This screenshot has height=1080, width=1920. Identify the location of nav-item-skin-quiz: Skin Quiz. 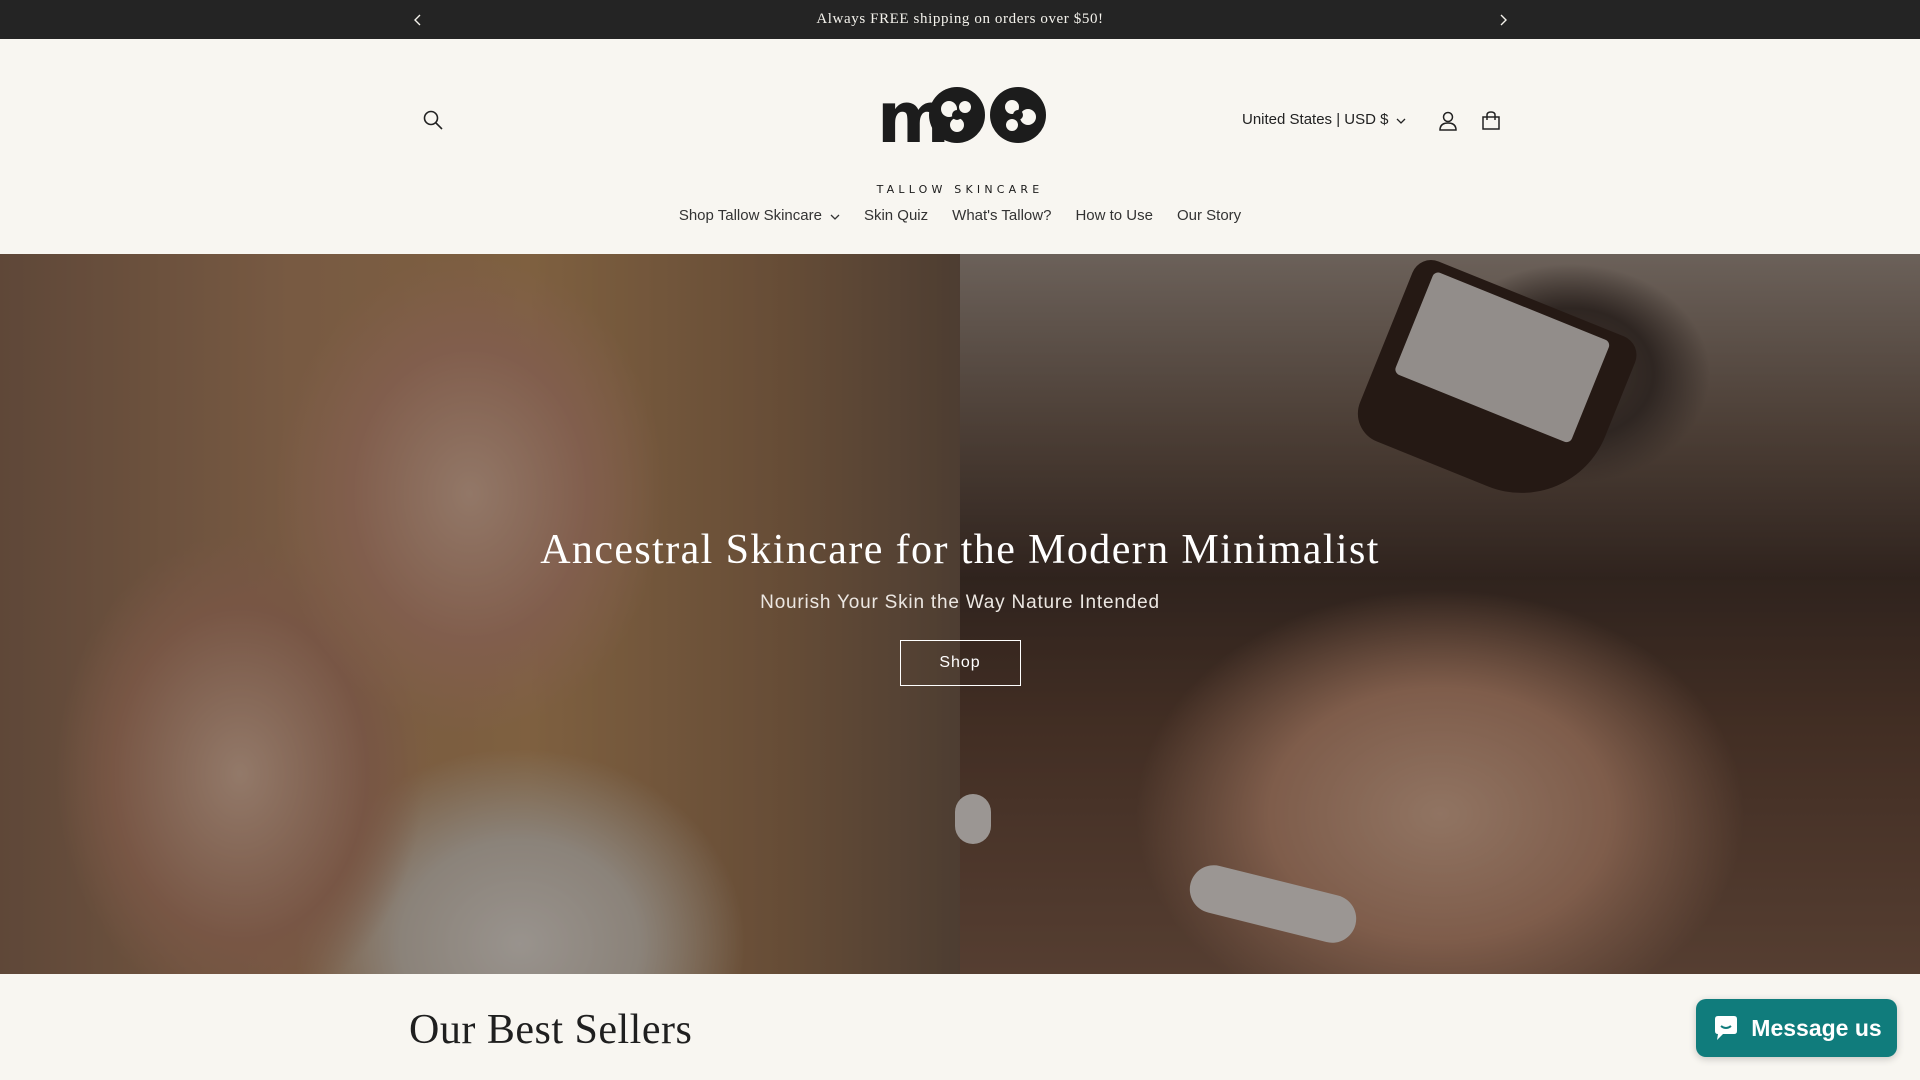
(896, 215).